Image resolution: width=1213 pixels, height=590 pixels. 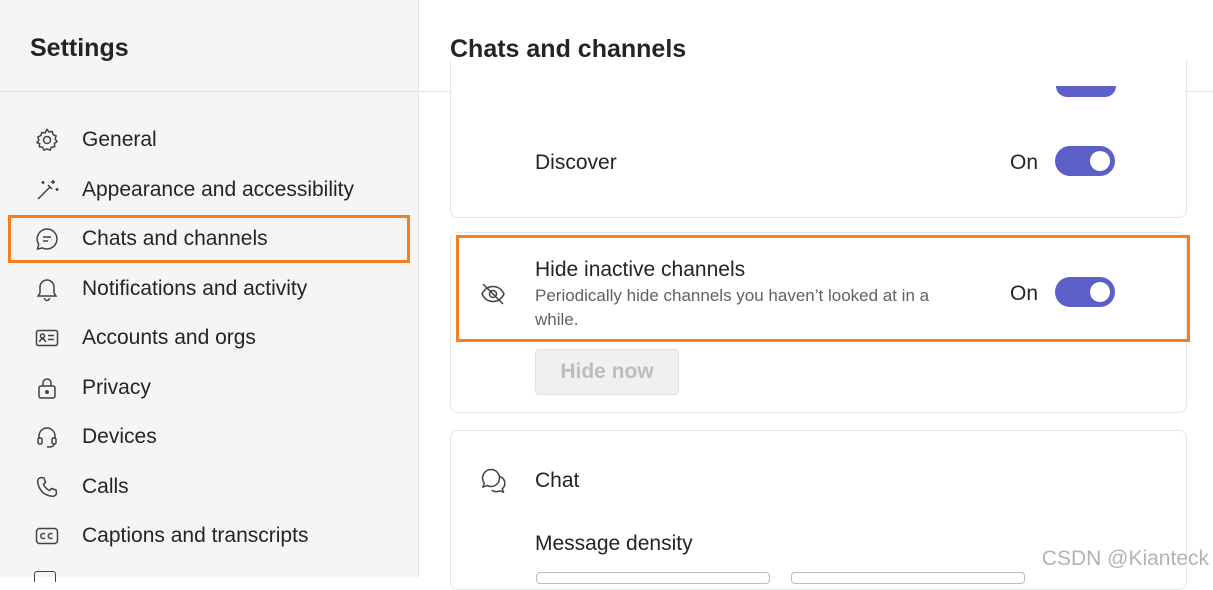 What do you see at coordinates (209, 140) in the screenshot?
I see `sidebar-item-general: General` at bounding box center [209, 140].